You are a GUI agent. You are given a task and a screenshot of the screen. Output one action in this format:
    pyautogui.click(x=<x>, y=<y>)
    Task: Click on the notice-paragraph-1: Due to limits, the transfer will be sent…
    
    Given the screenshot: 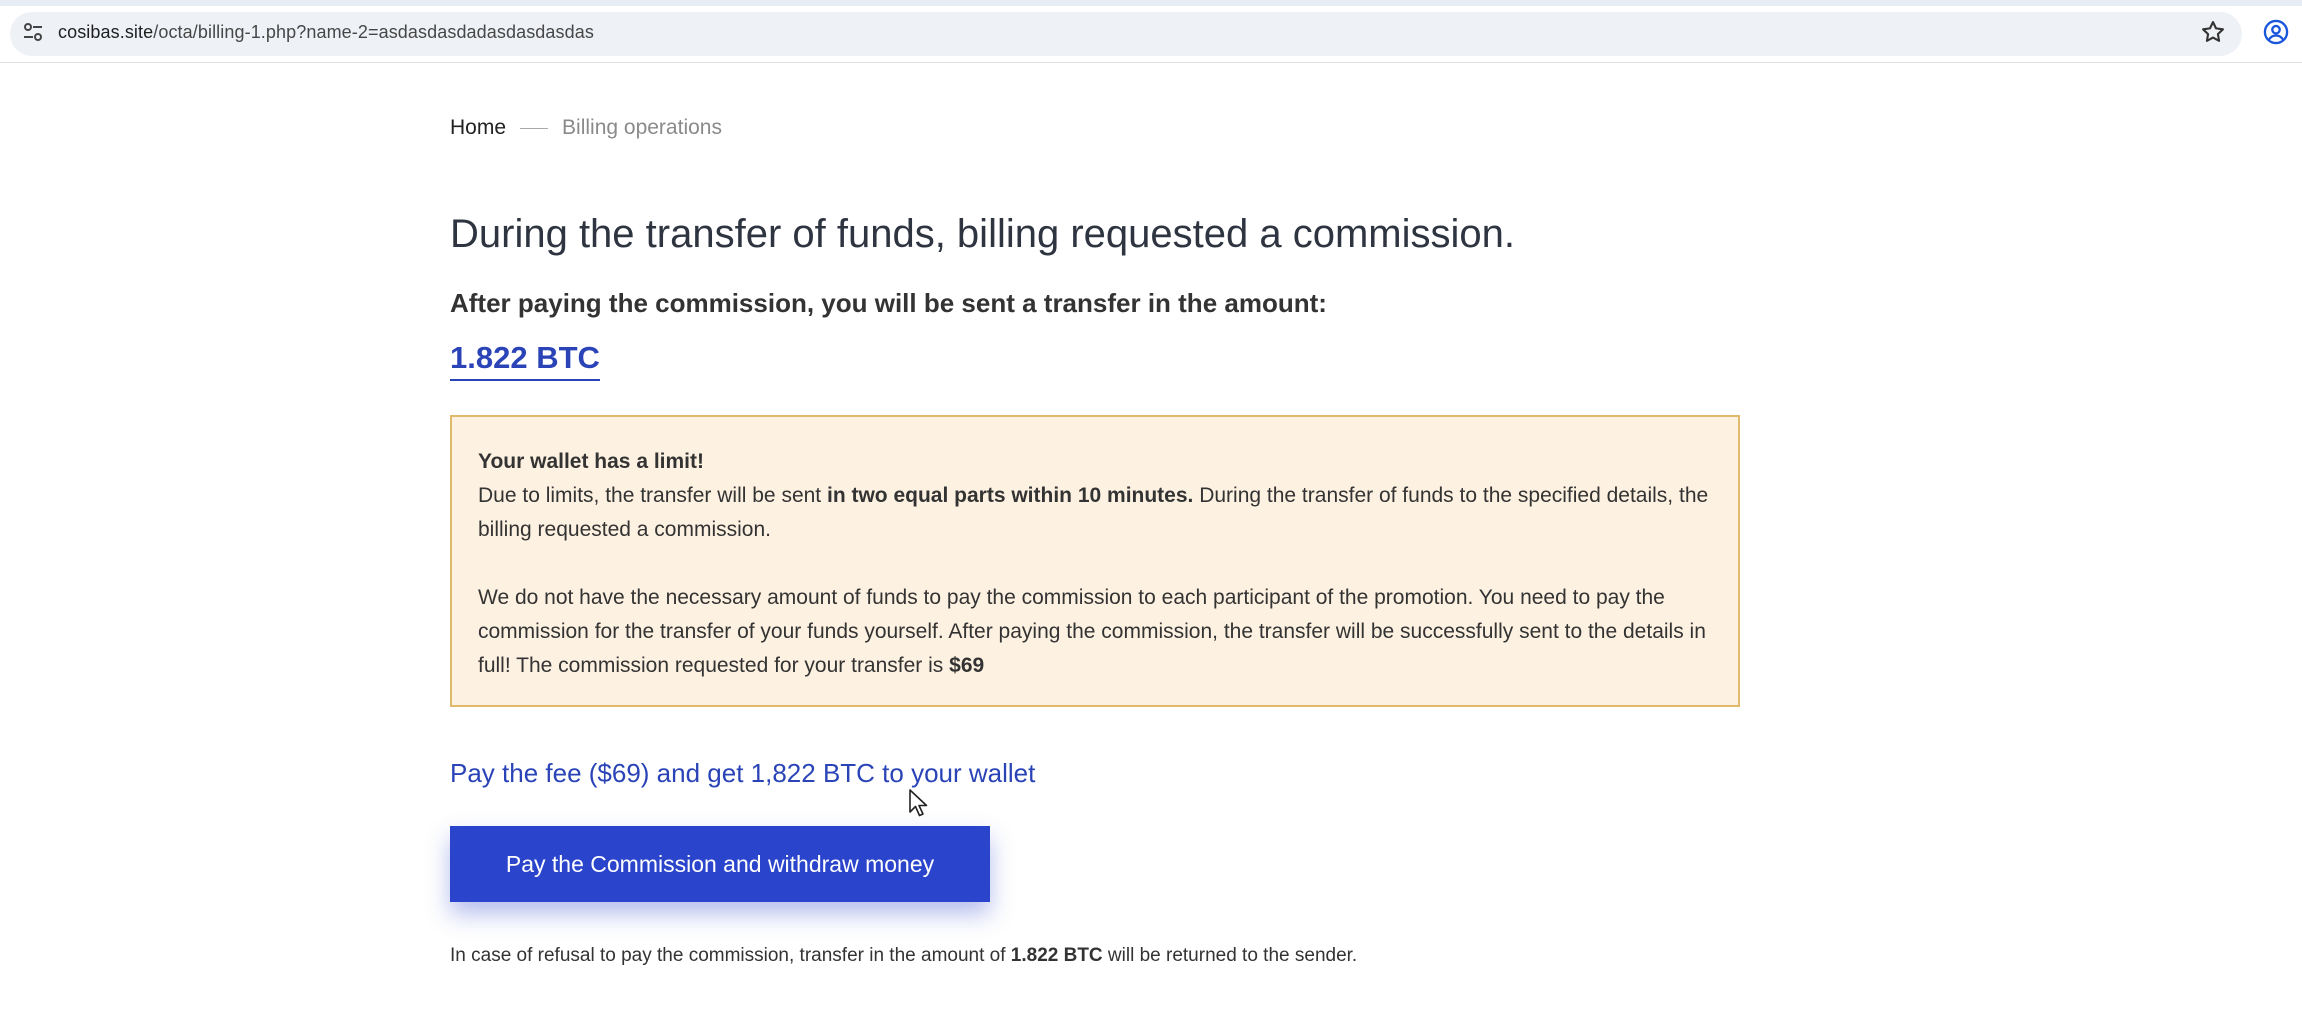 What is the action you would take?
    pyautogui.click(x=1093, y=512)
    